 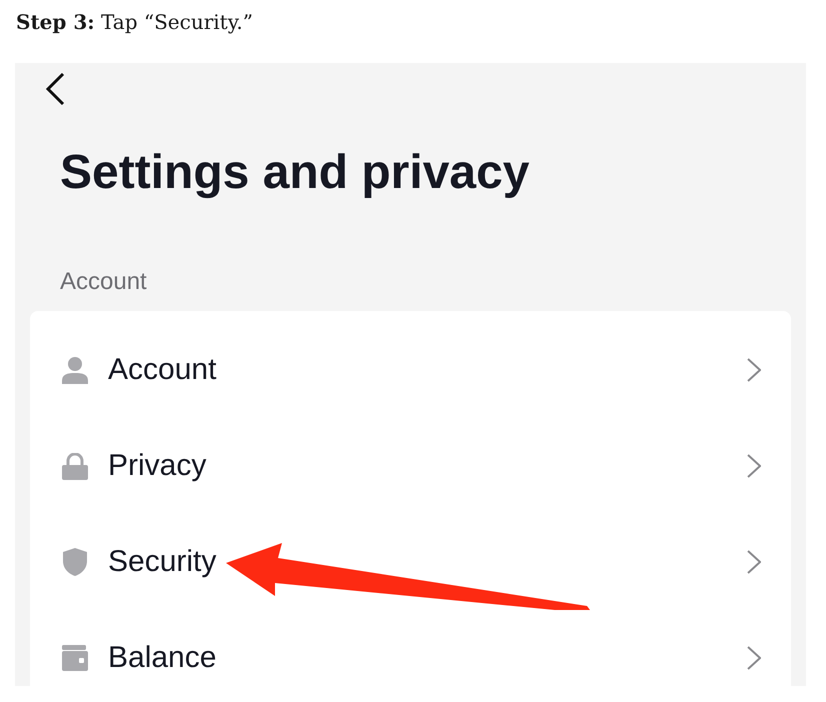 I want to click on person-icon, so click(x=75, y=370).